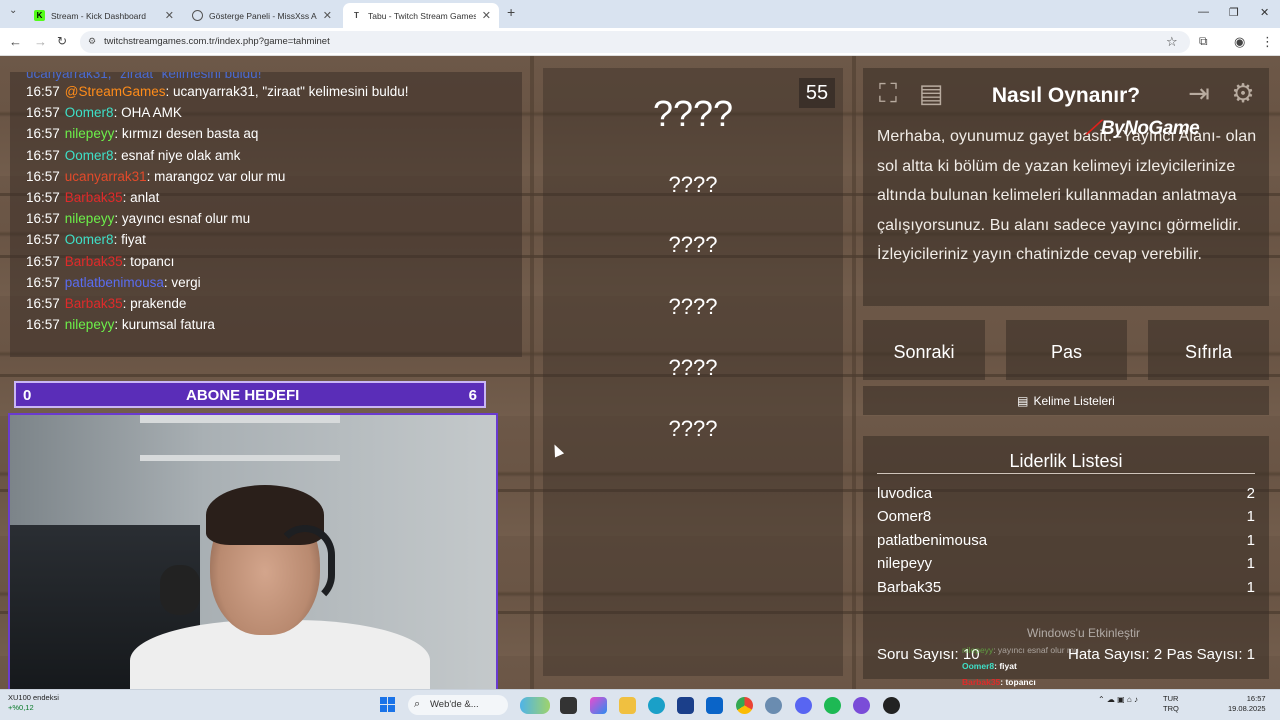  Describe the element at coordinates (104, 15) in the screenshot. I see `tab-kick-dashboard: K Stream - Kick Dashboard ✕` at that location.